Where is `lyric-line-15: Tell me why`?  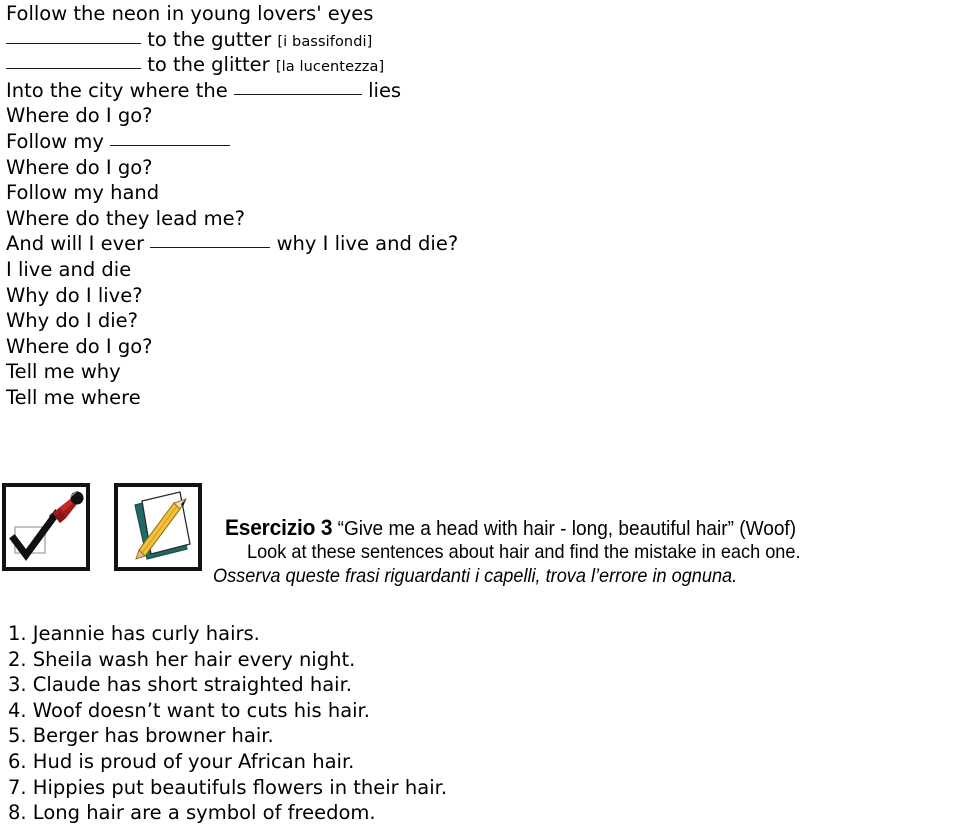 lyric-line-15: Tell me why is located at coordinates (478, 372).